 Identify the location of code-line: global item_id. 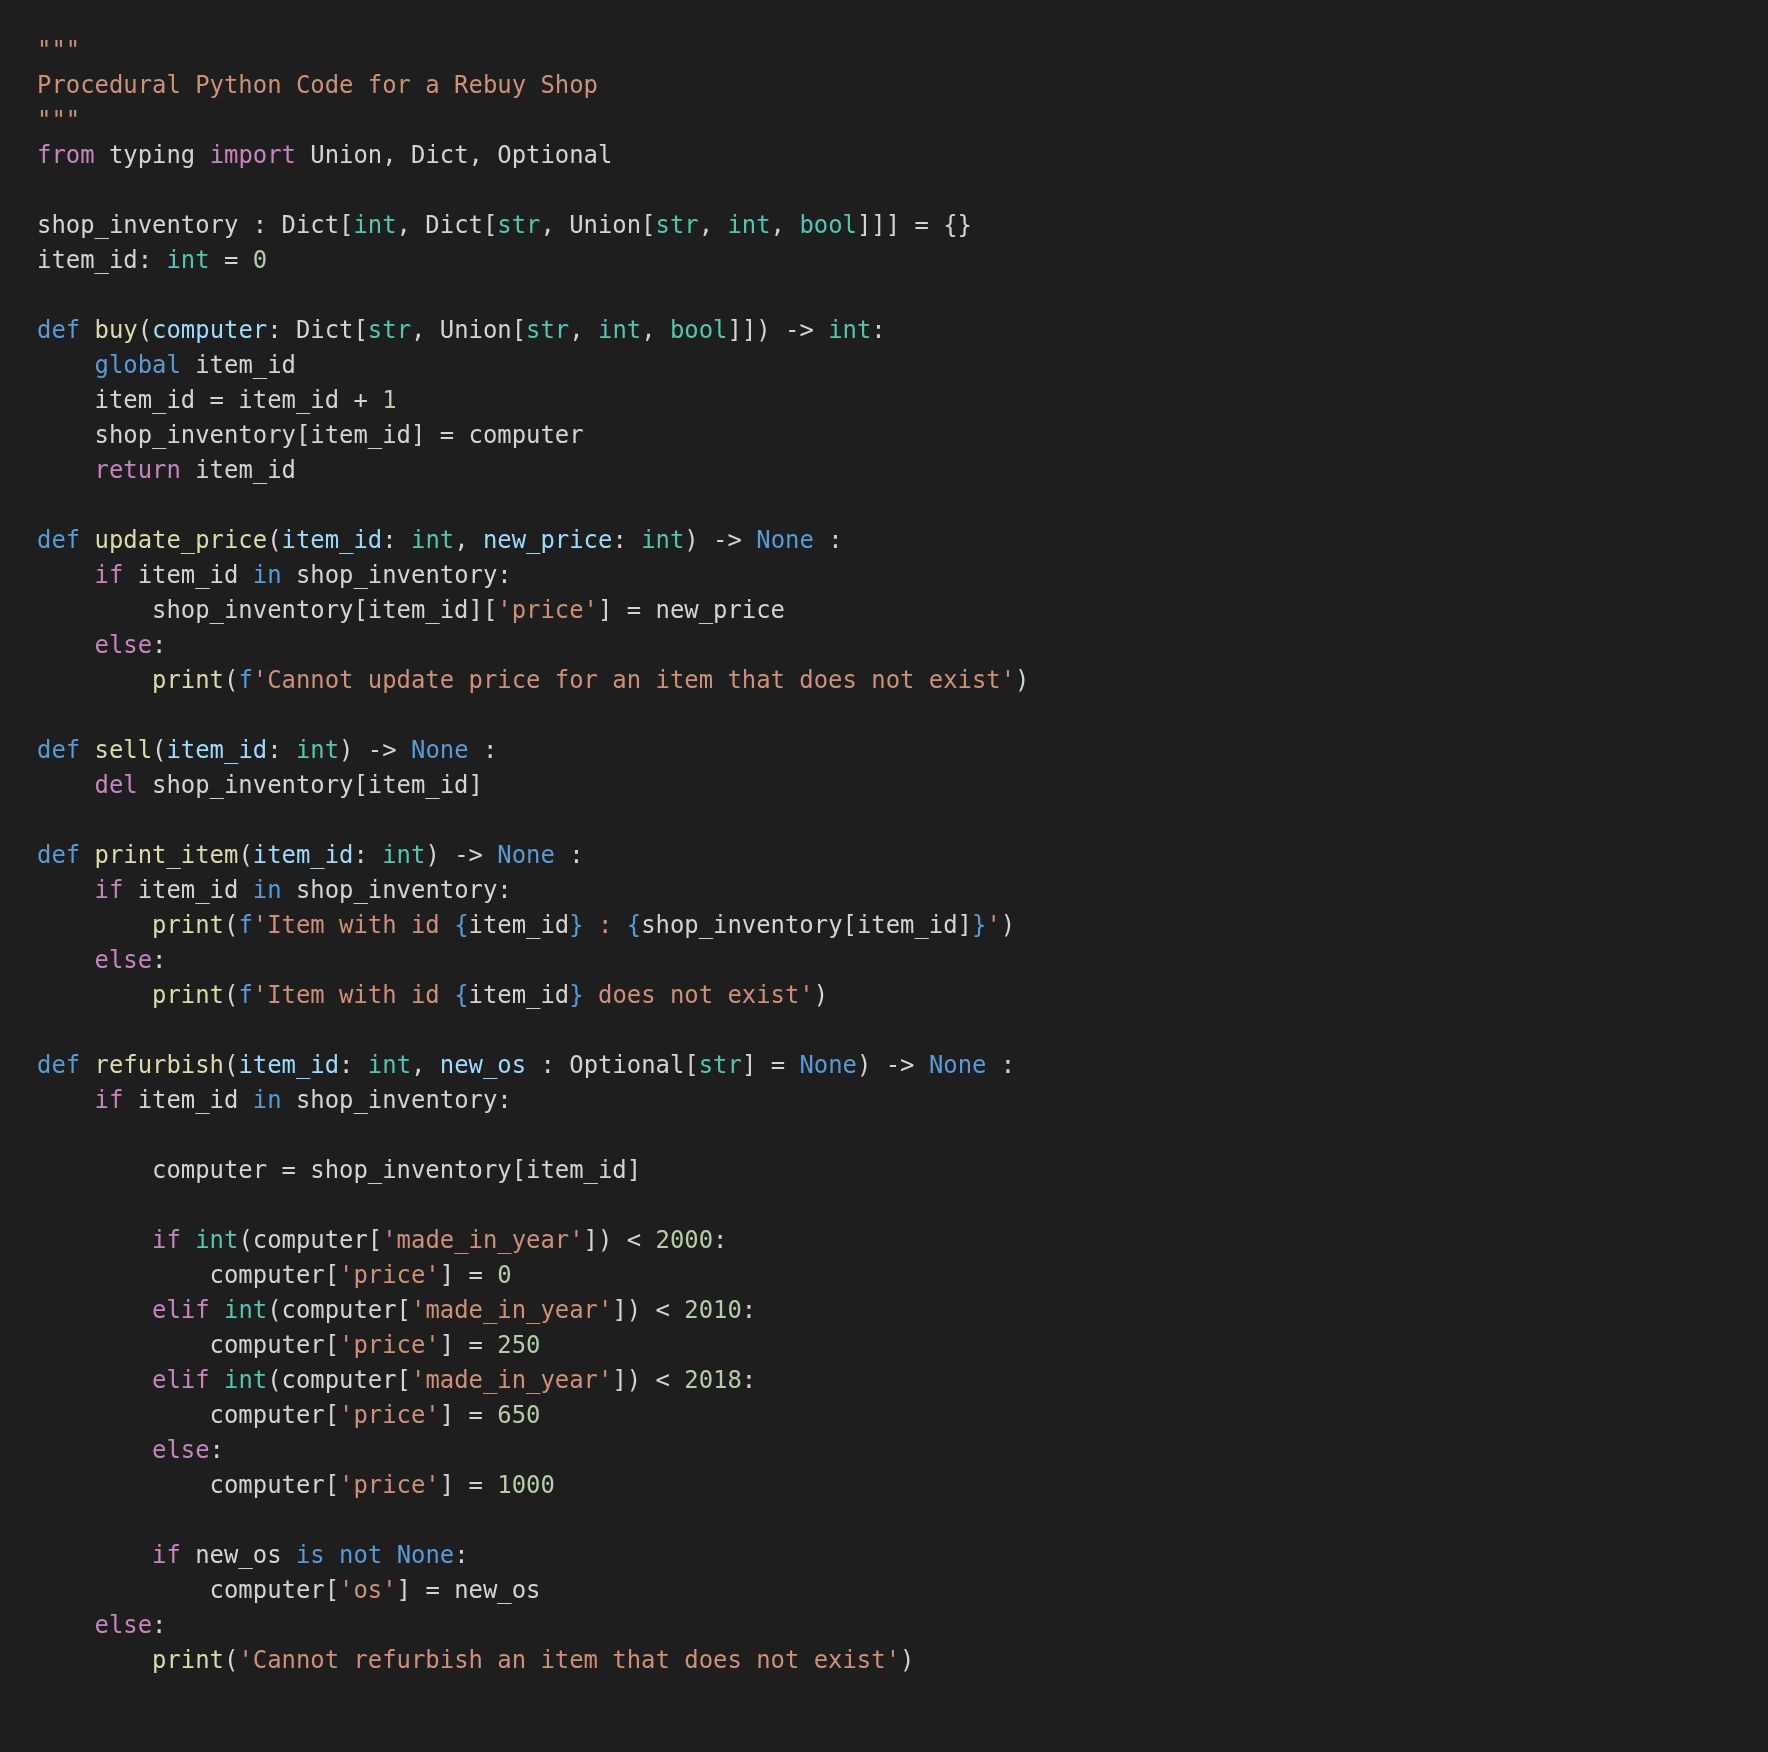
(194, 365).